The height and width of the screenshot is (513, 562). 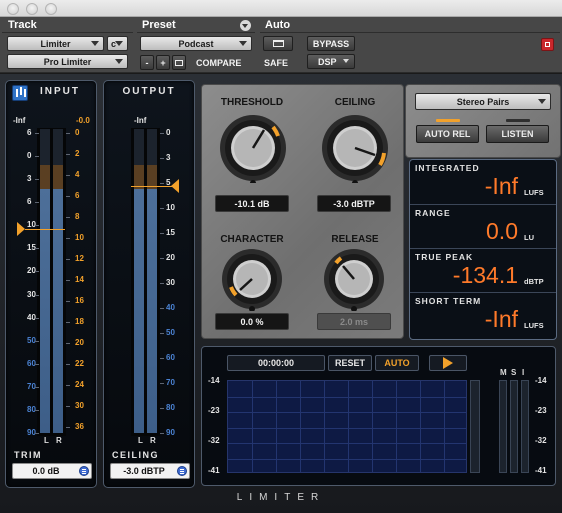 I want to click on ceiling-knob-value: -3.0 dBTP, so click(x=354, y=203).